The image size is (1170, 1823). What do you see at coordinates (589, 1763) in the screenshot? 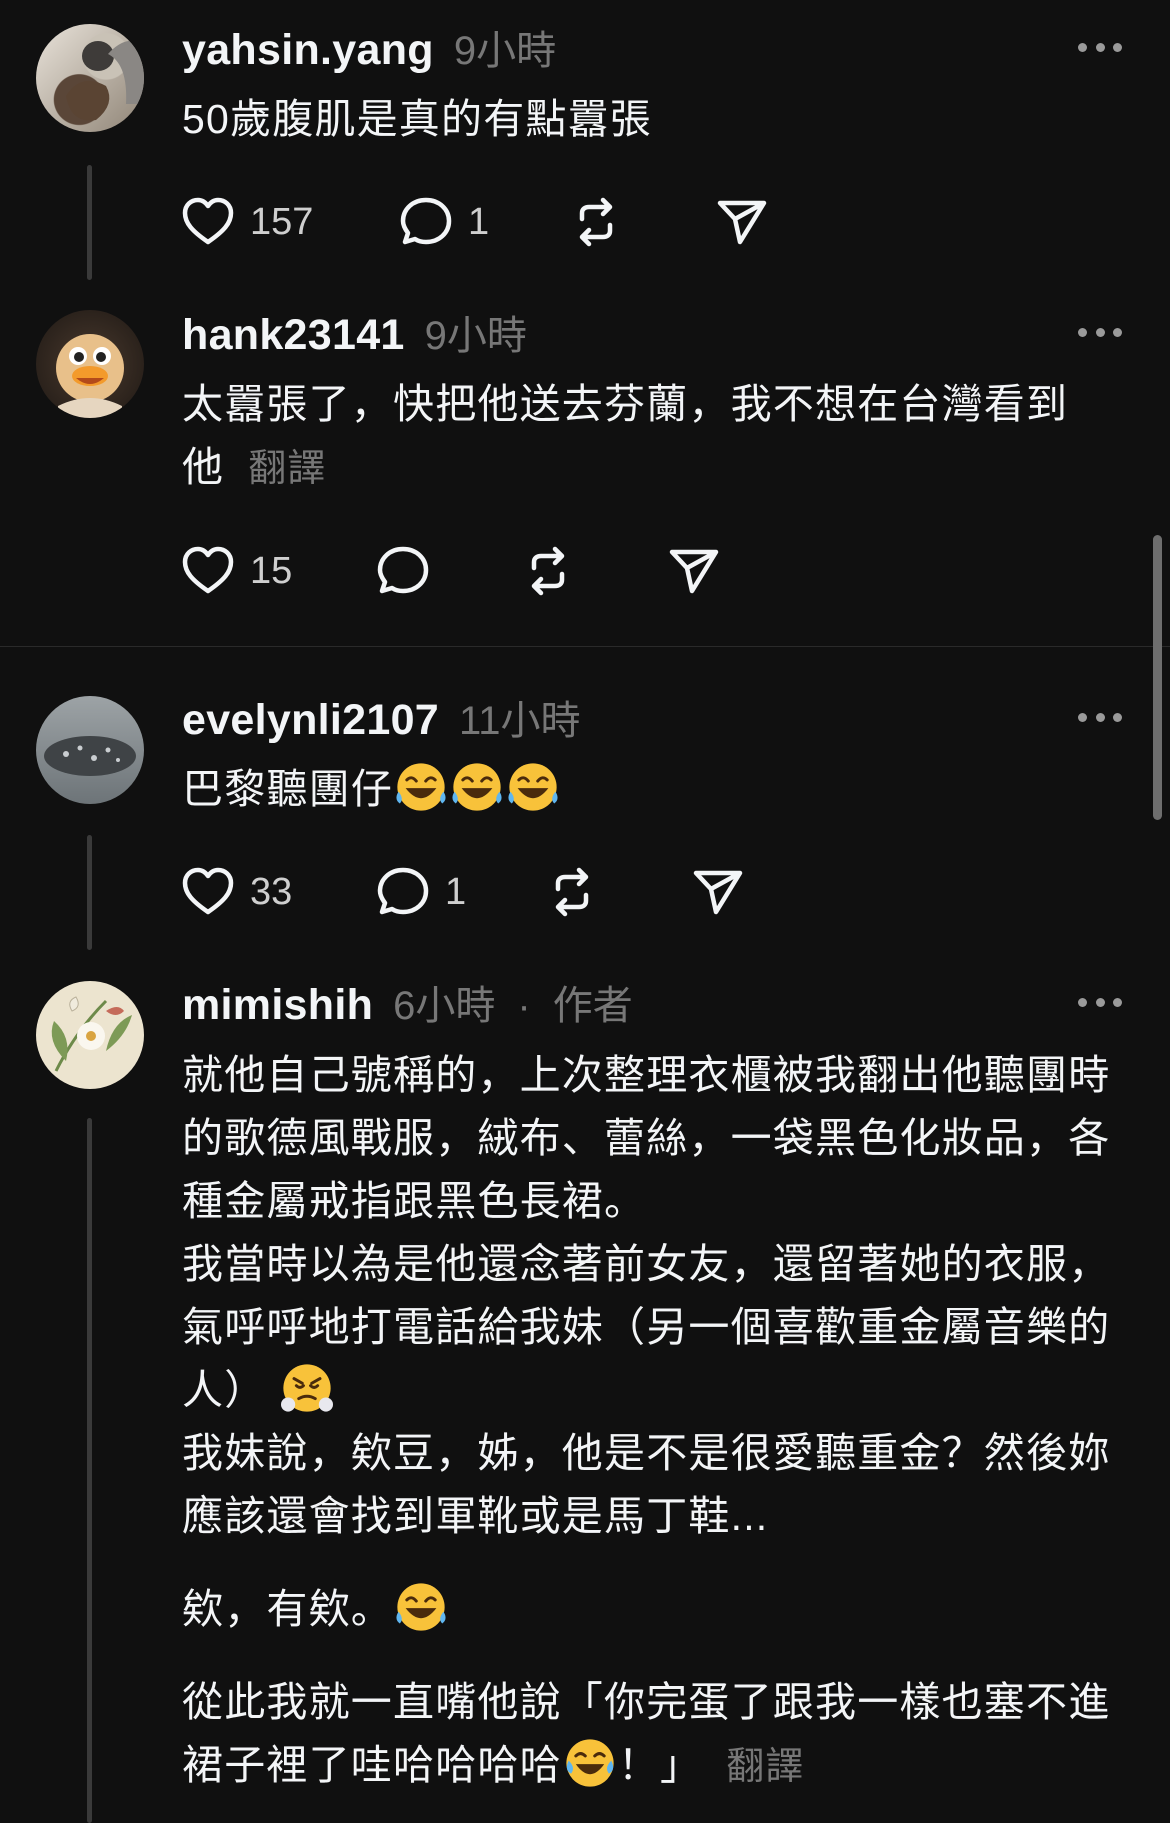
I see `tears-of-joy-emoji` at bounding box center [589, 1763].